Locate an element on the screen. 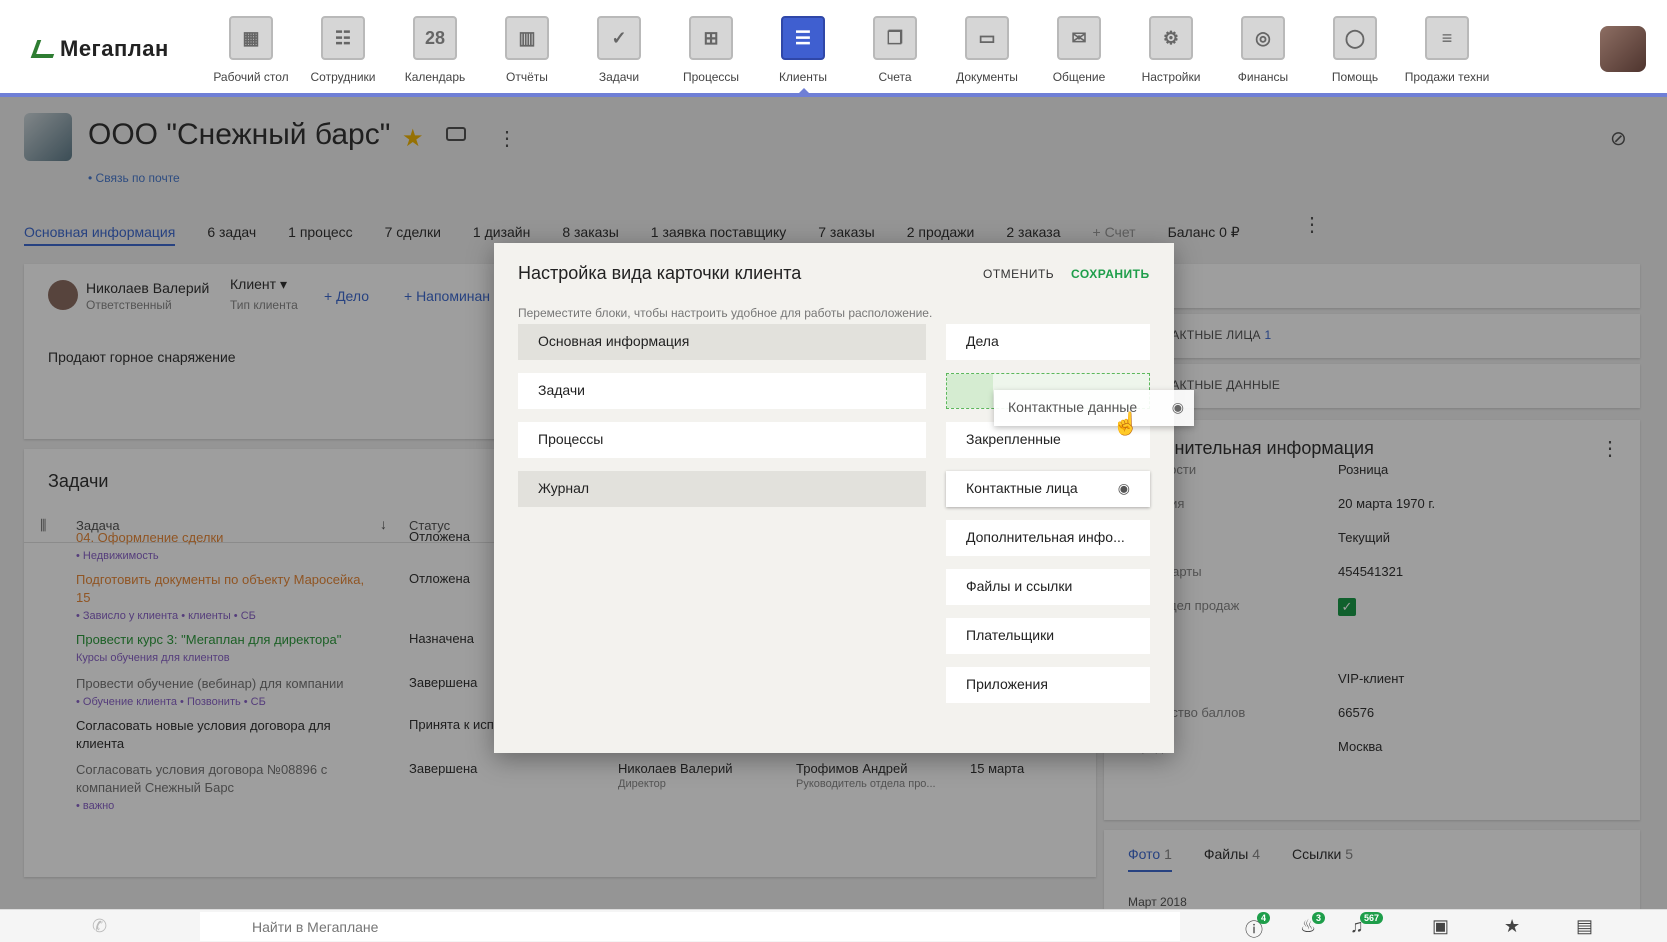  nav-label: Финансы is located at coordinates (1263, 77).